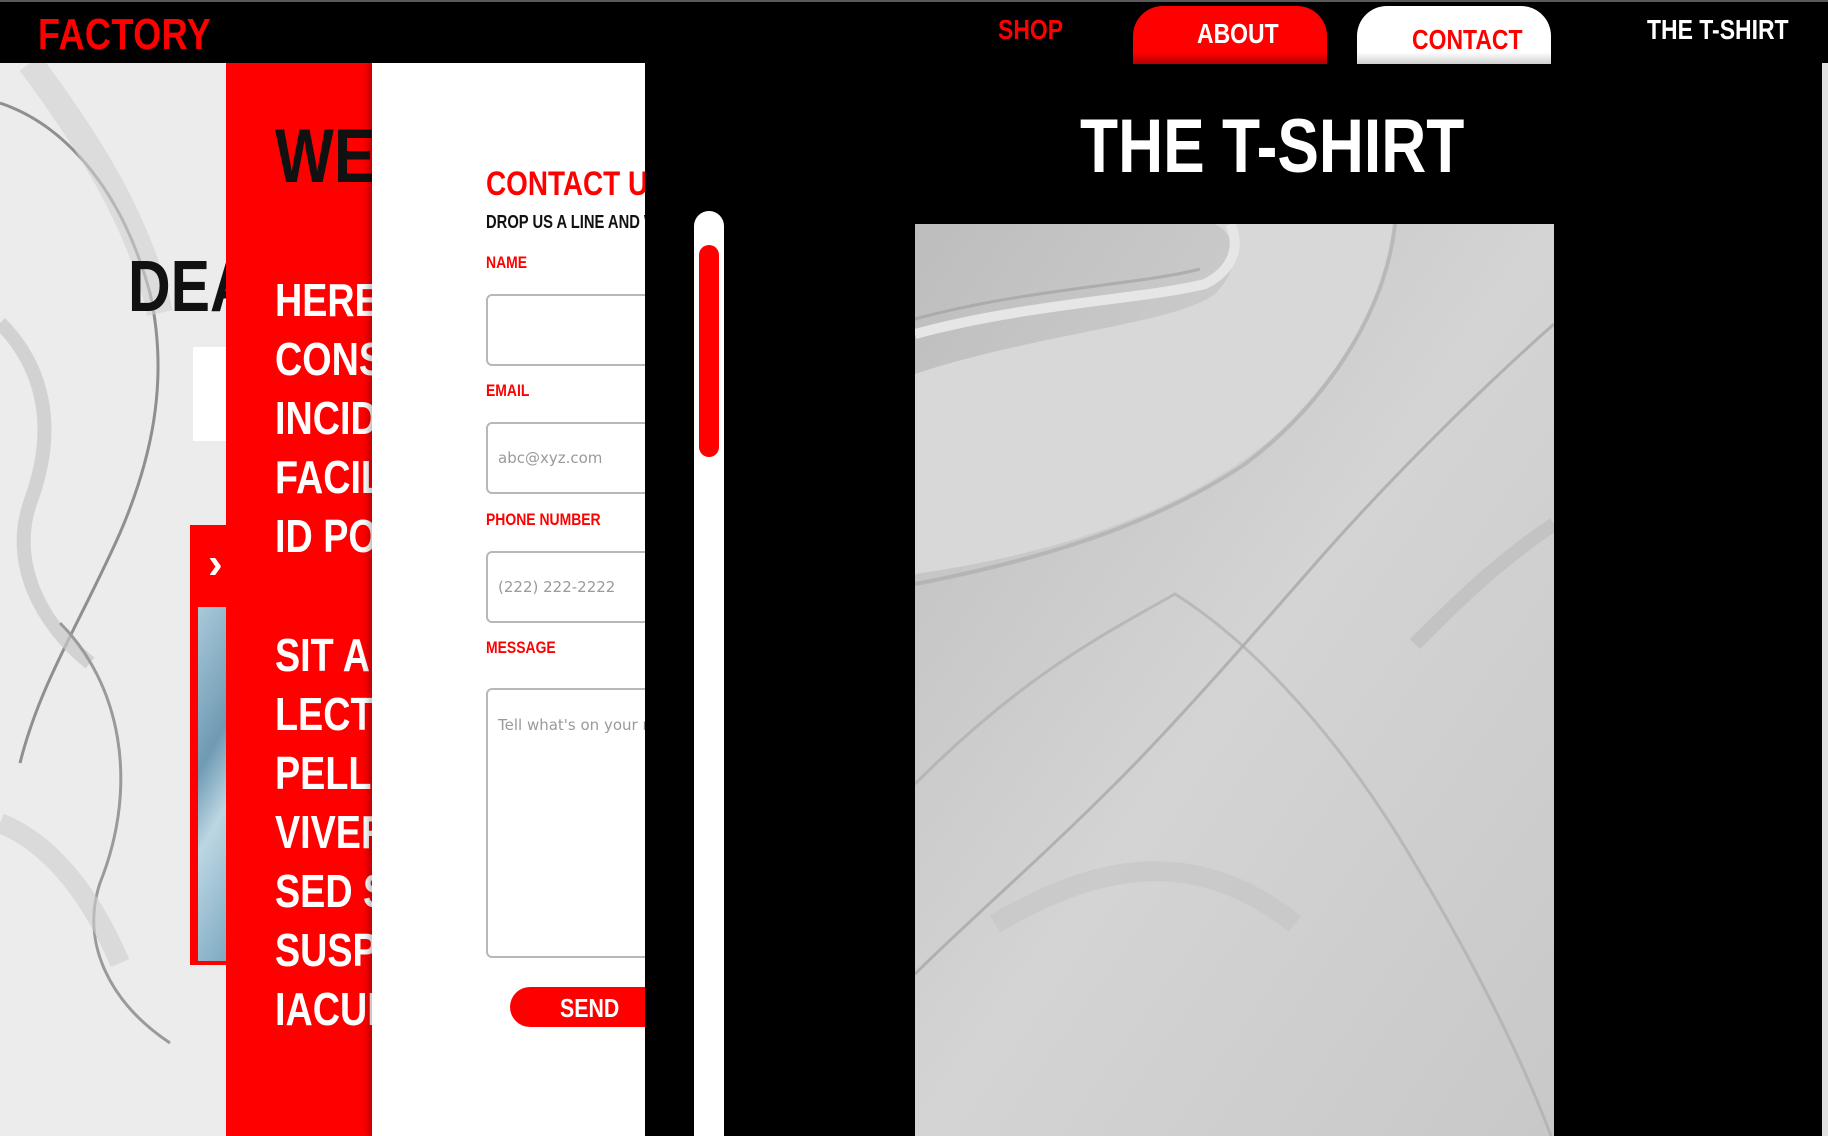 The image size is (1828, 1136). Describe the element at coordinates (215, 564) in the screenshot. I see `chevron-right-icon: ›` at that location.